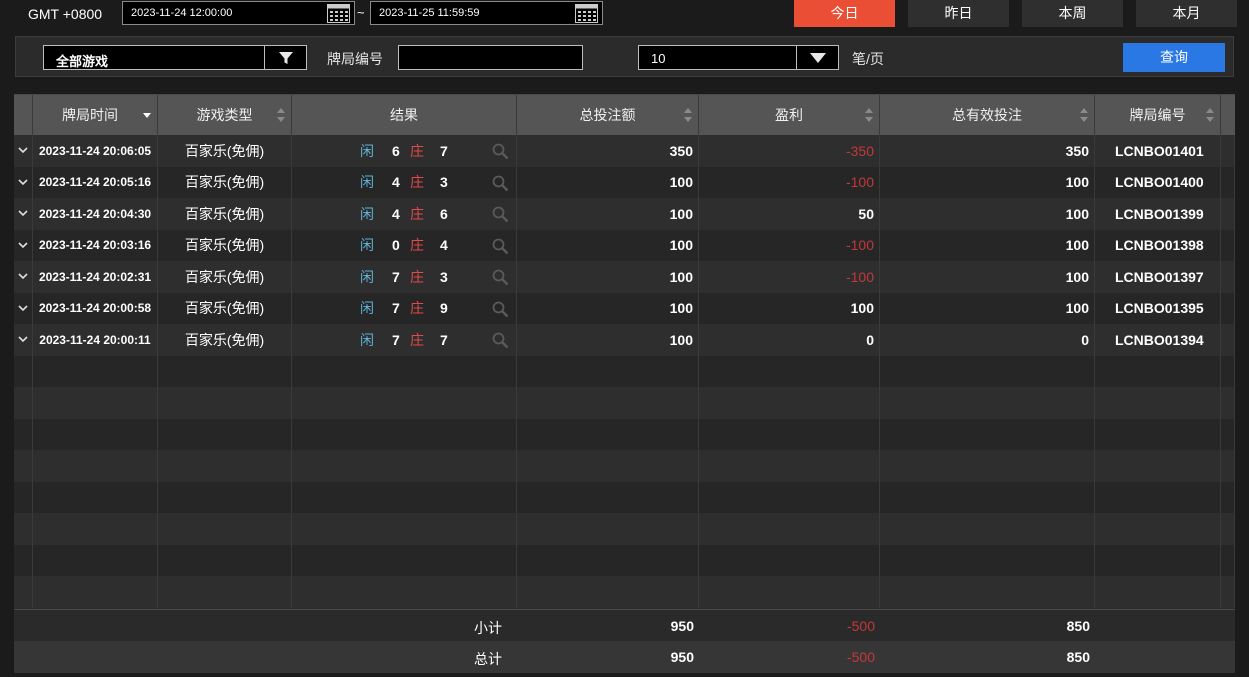 Image resolution: width=1249 pixels, height=677 pixels. I want to click on column-header-round-no: 牌局编号, so click(1158, 115).